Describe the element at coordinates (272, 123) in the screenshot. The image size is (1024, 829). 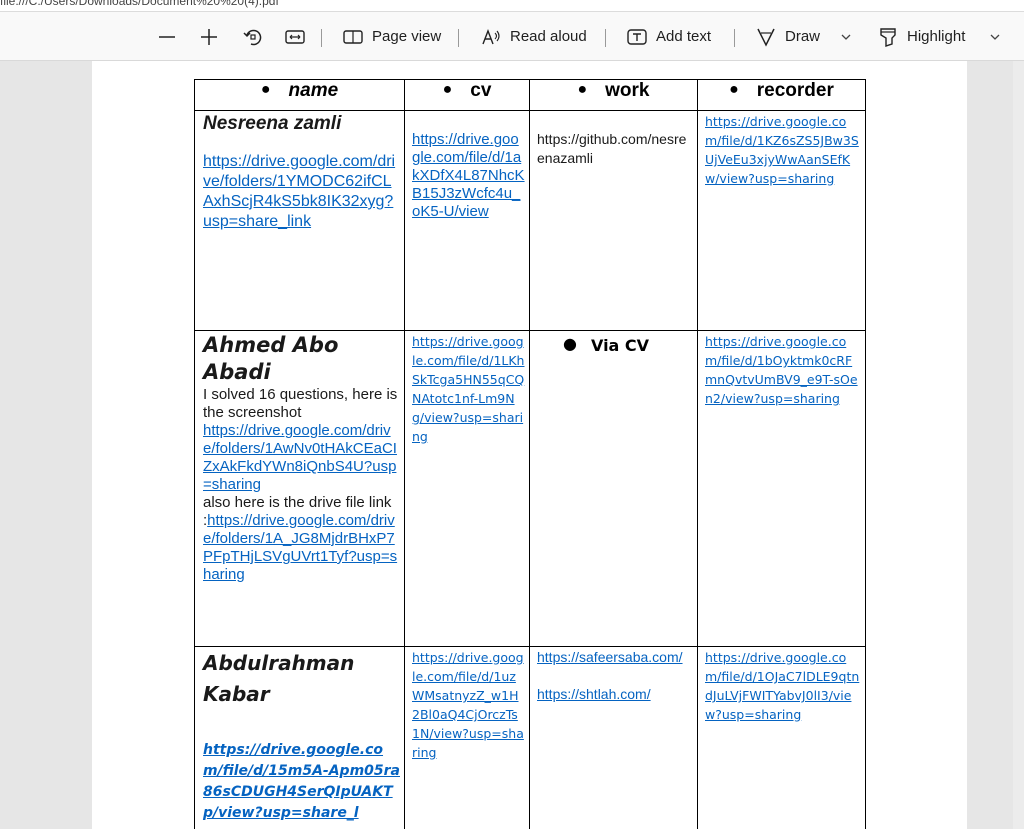
I see `person-name: Nesreena zamli` at that location.